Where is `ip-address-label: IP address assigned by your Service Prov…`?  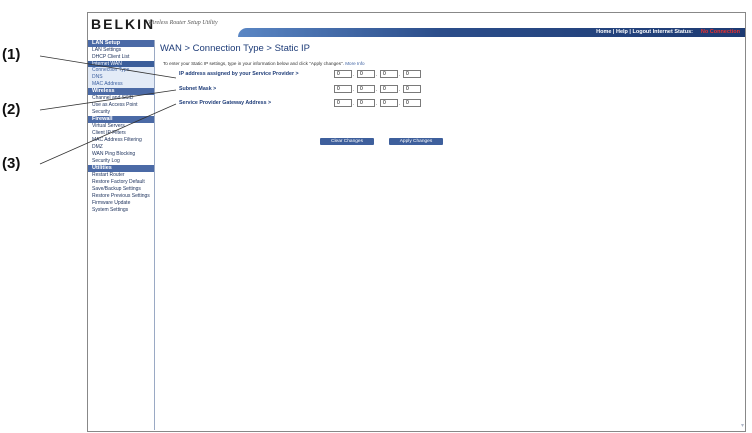
ip-address-label: IP address assigned by your Service Prov… is located at coordinates (239, 74).